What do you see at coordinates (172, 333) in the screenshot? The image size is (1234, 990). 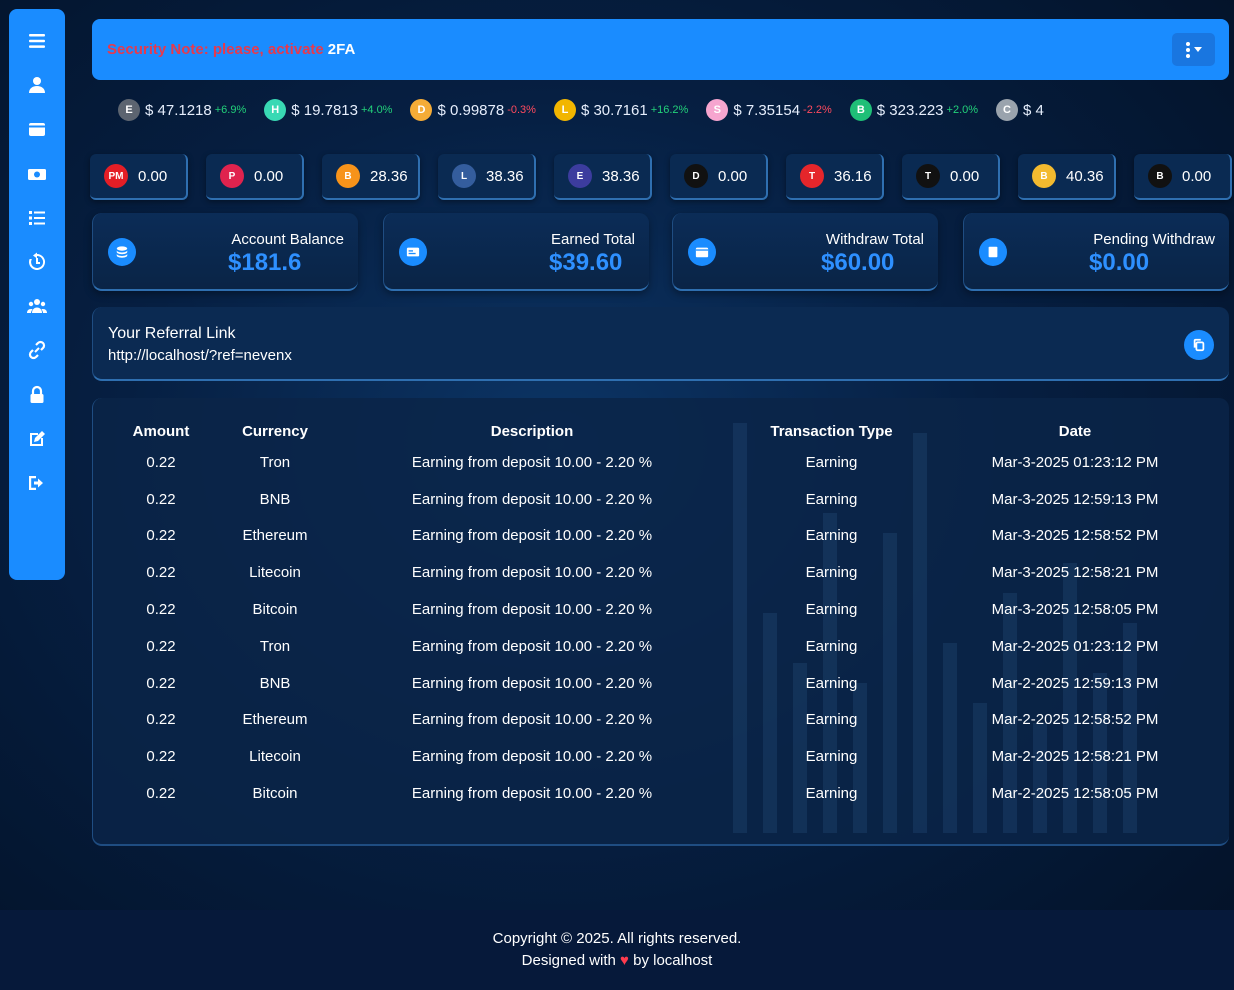 I see `referral-title: Your Referral Link` at bounding box center [172, 333].